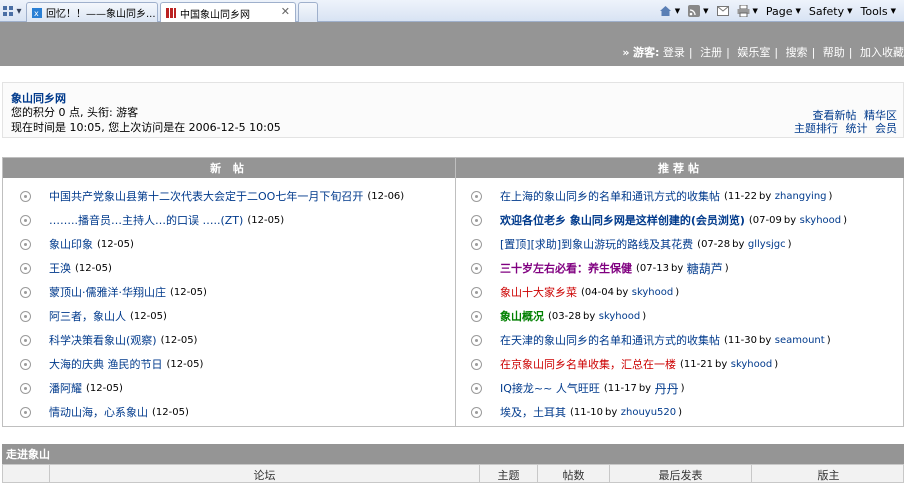 The image size is (904, 483). Describe the element at coordinates (753, 52) in the screenshot. I see `entertainment-link: 娱乐室` at that location.